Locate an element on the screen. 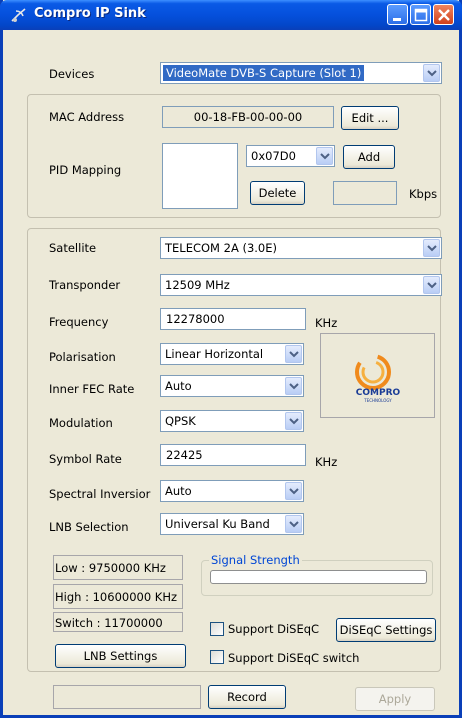 The height and width of the screenshot is (718, 462). pid-select: 0x07D0 is located at coordinates (290, 156).